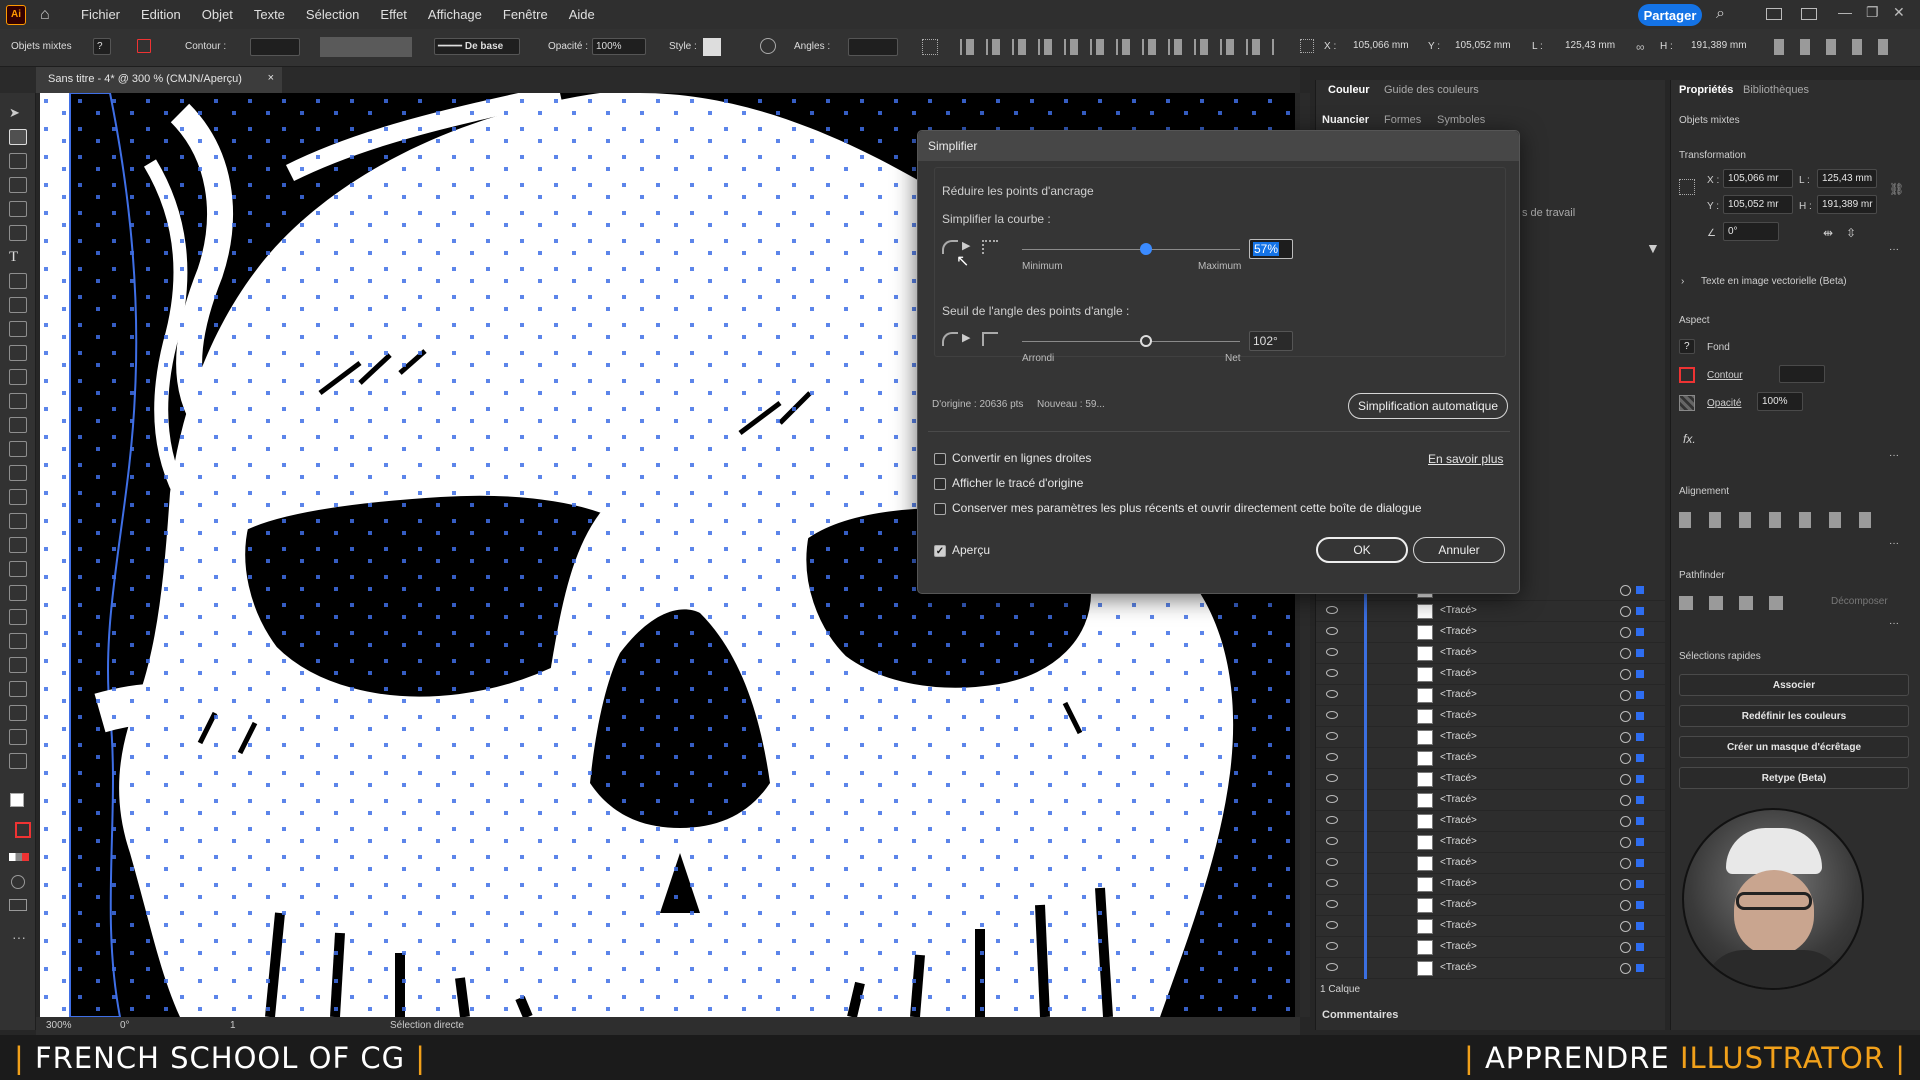  Describe the element at coordinates (271, 78) in the screenshot. I see `close-tab-icon: ×` at that location.